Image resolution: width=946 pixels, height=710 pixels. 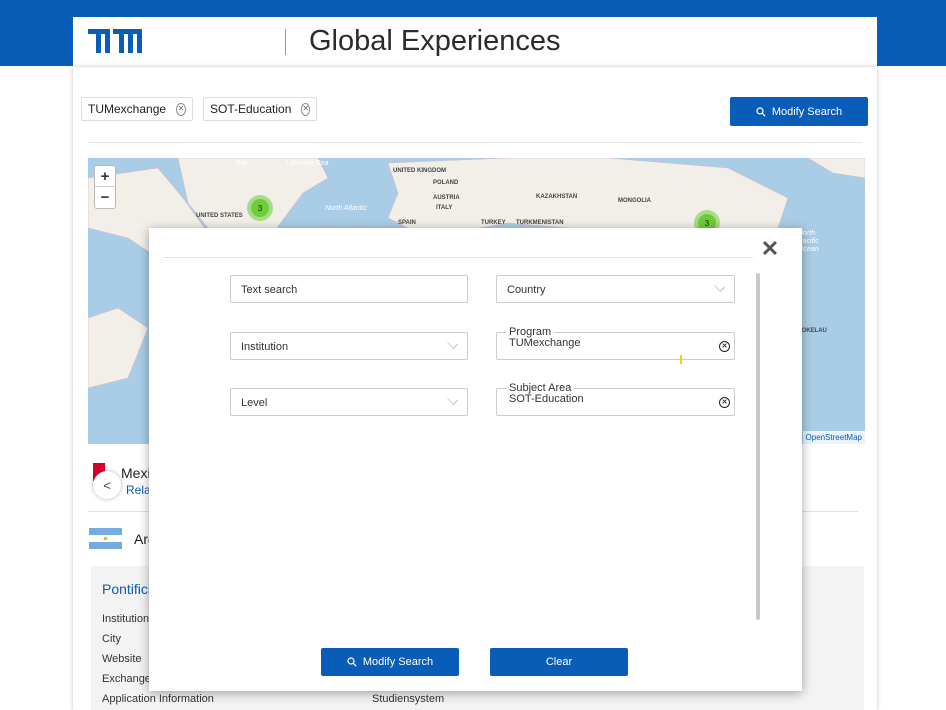 I want to click on card-label-website: Website, so click(x=122, y=659).